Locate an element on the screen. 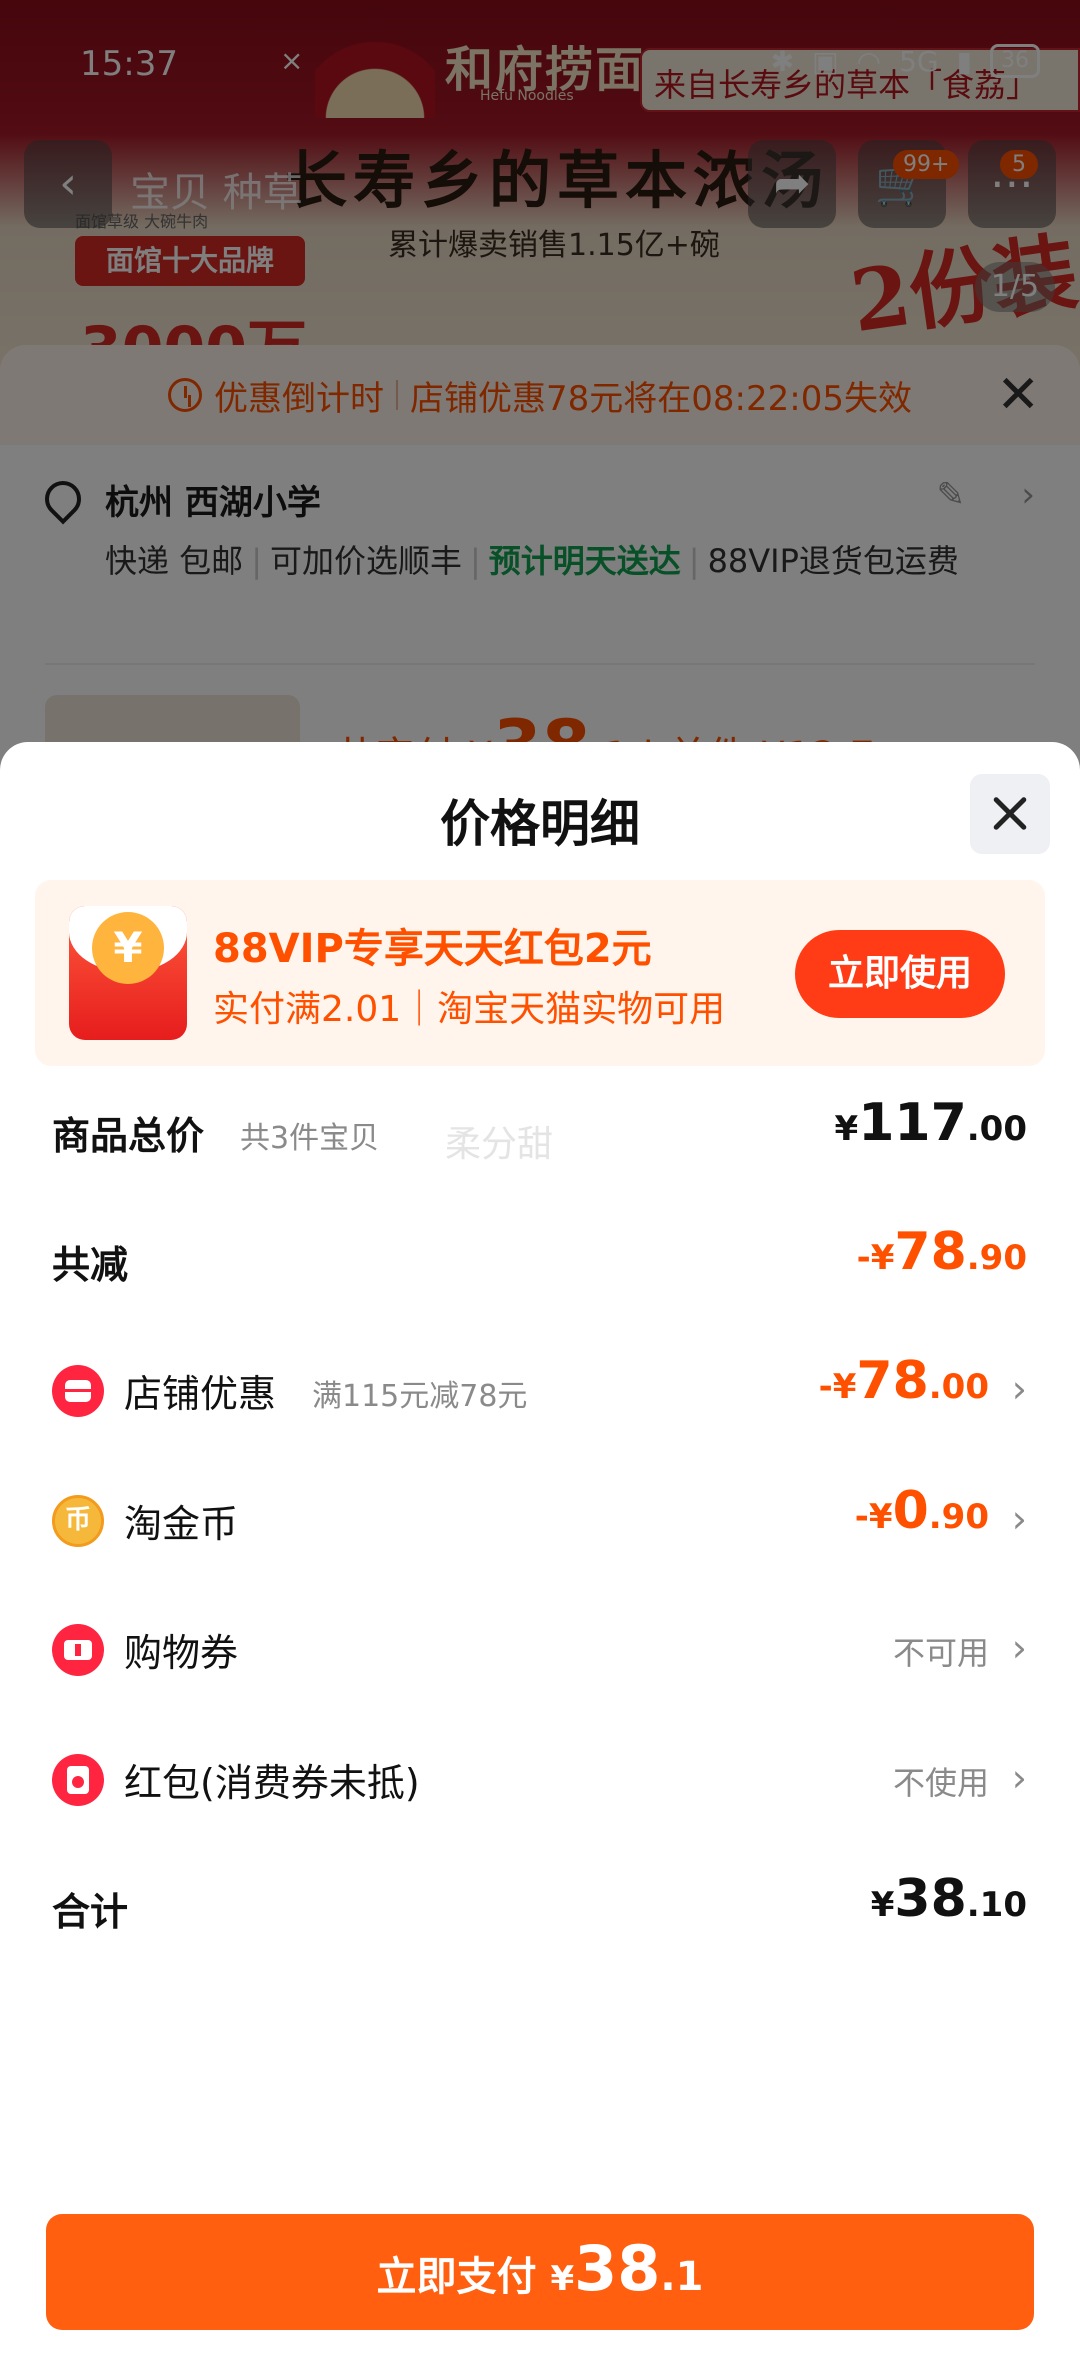 This screenshot has height=2376, width=1080. use-now-button: 立即使用 is located at coordinates (900, 974).